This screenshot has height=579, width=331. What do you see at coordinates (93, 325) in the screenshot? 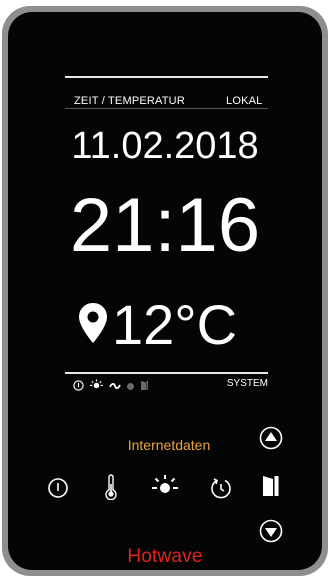
I see `location-pin-icon` at bounding box center [93, 325].